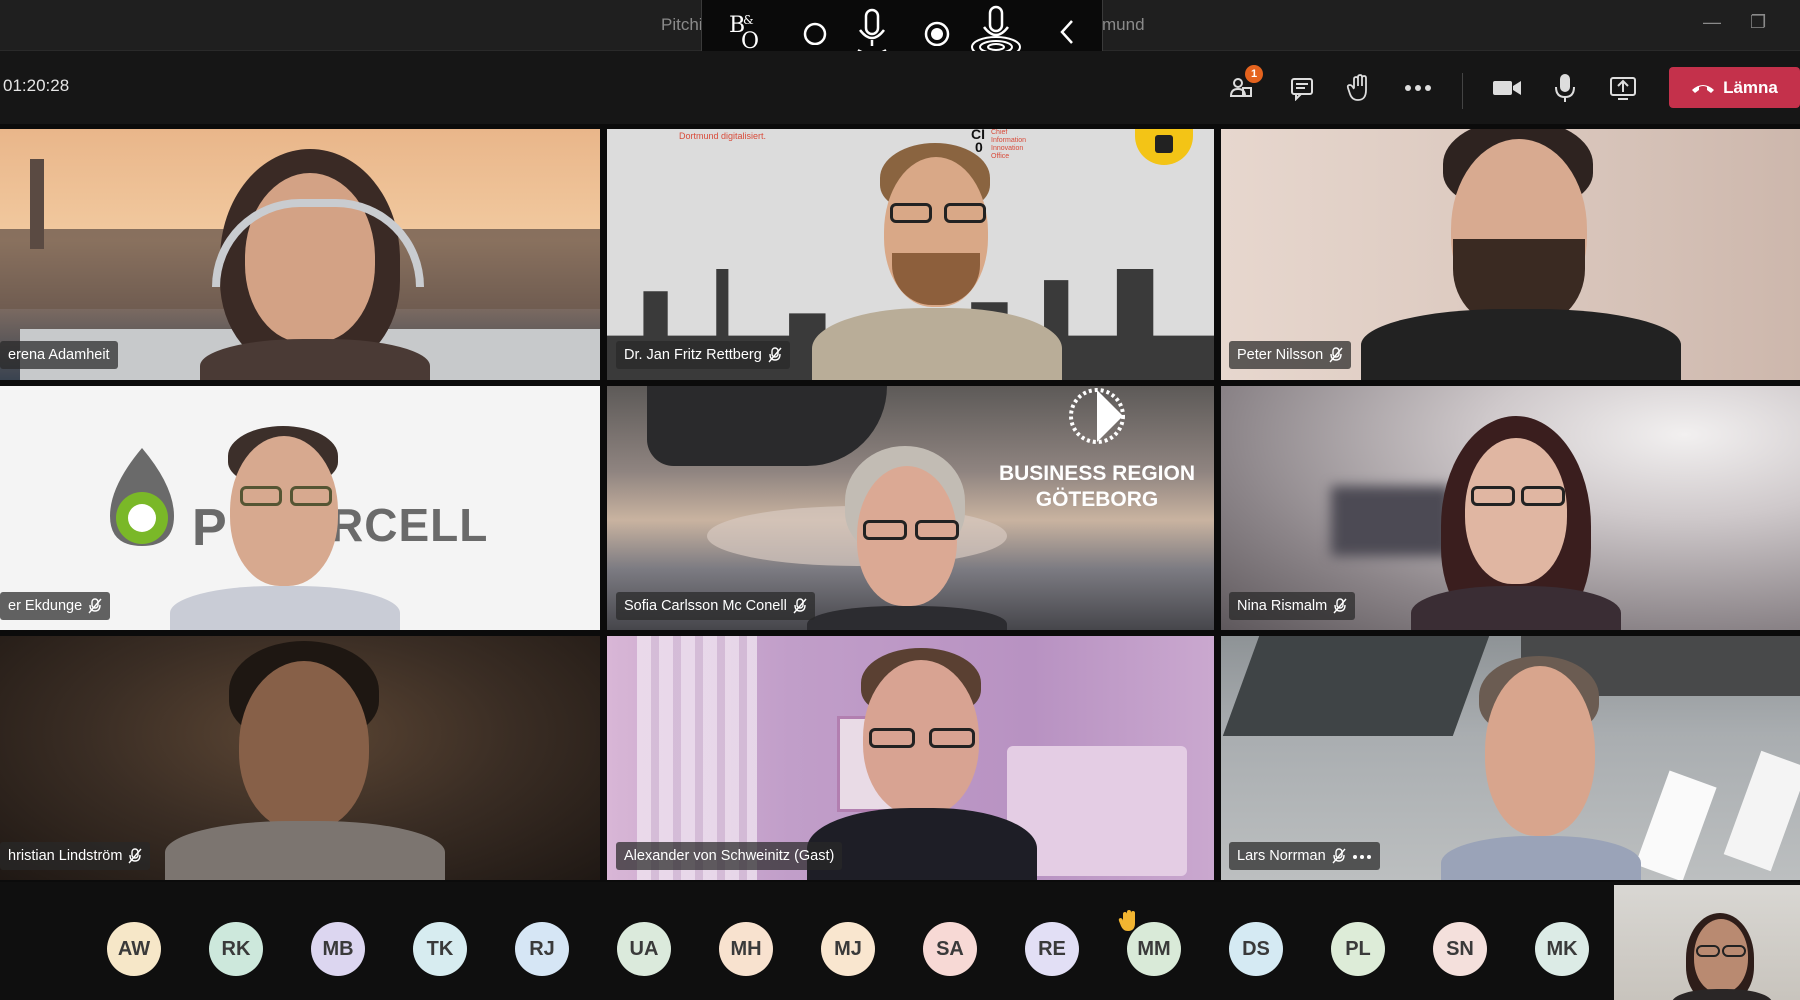 Image resolution: width=1800 pixels, height=1000 pixels. I want to click on participant-avatar: AW, so click(134, 949).